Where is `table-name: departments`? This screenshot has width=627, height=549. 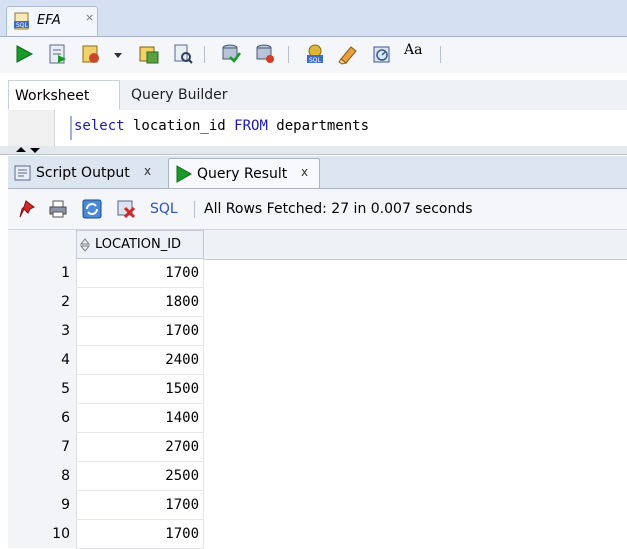 table-name: departments is located at coordinates (318, 126).